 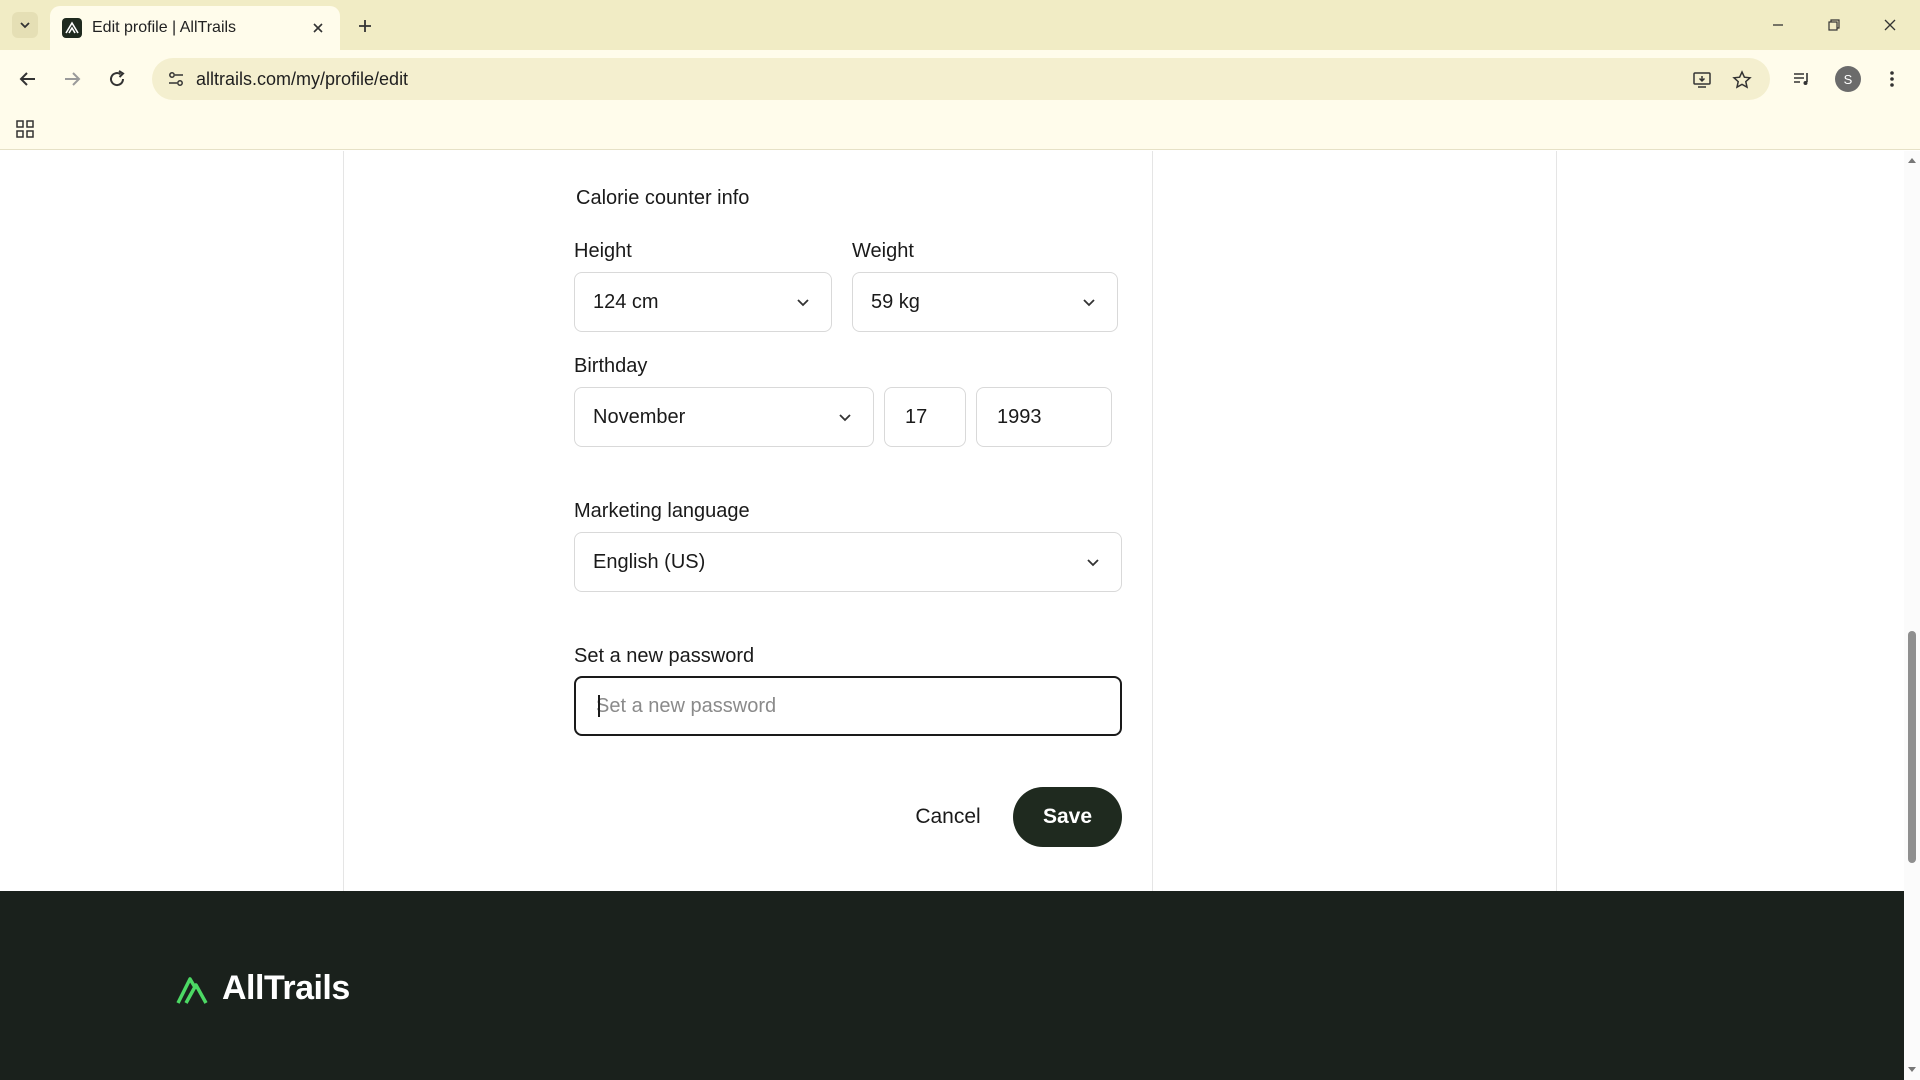 I want to click on profile-button: S, so click(x=1848, y=79).